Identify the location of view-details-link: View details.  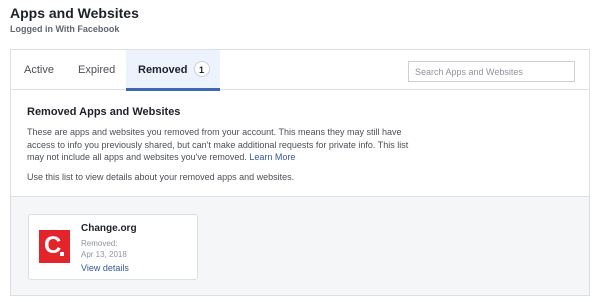
(105, 268).